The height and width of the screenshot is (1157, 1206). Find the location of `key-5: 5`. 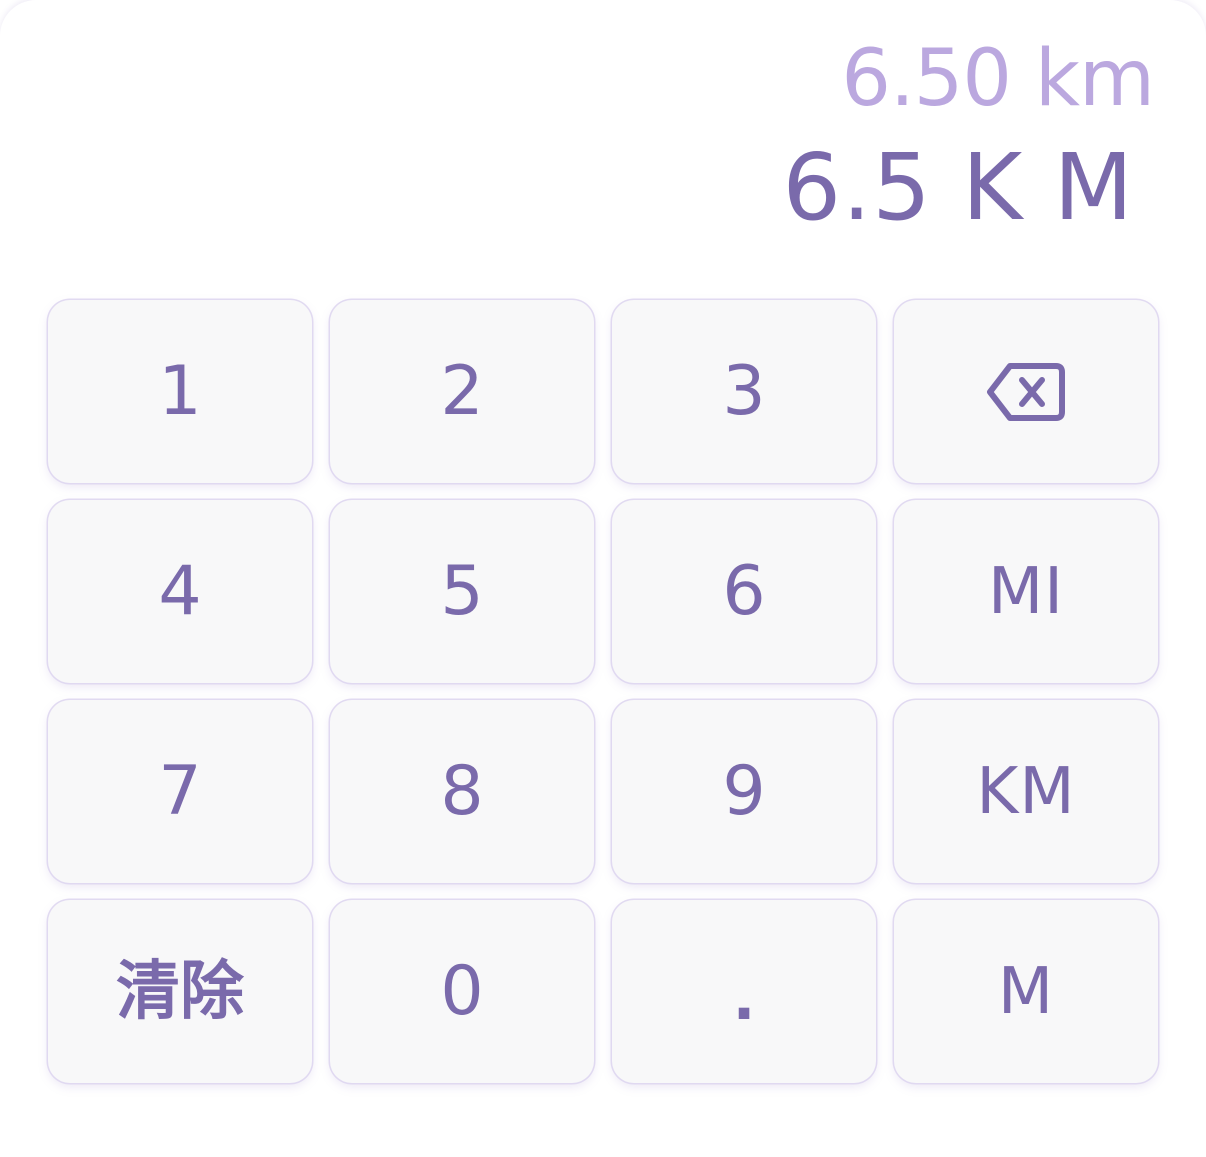

key-5: 5 is located at coordinates (462, 591).